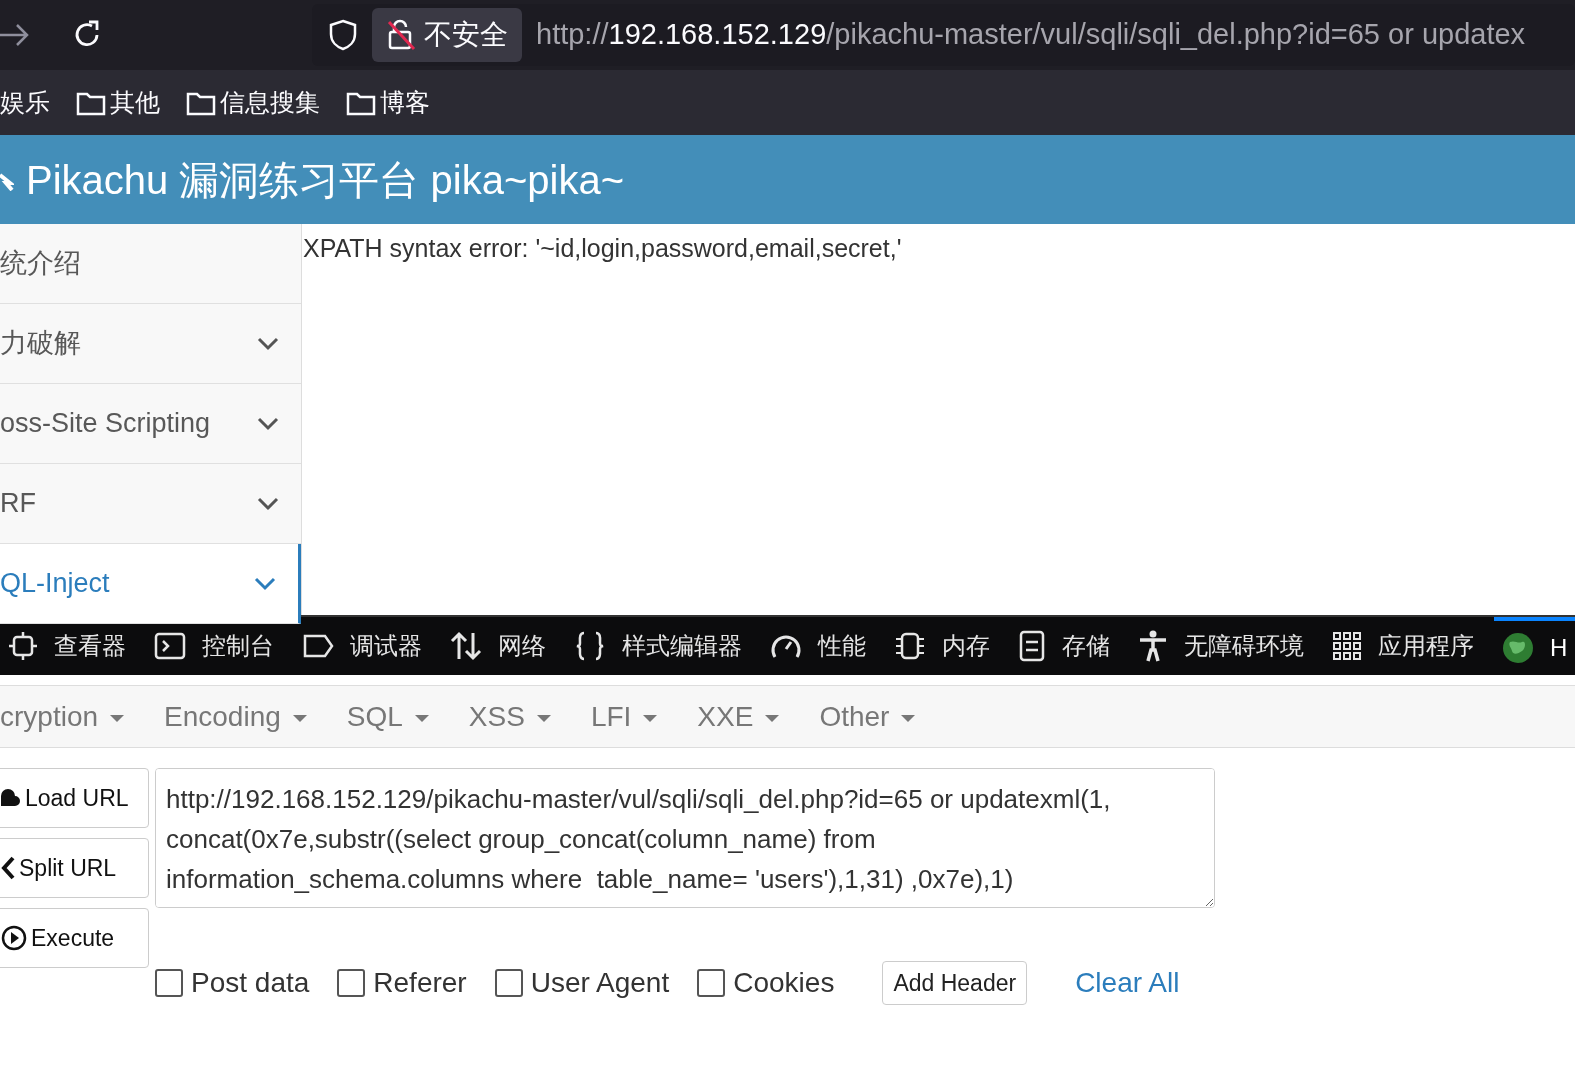 The width and height of the screenshot is (1575, 1069). I want to click on hackbar-button: Execute, so click(74, 938).